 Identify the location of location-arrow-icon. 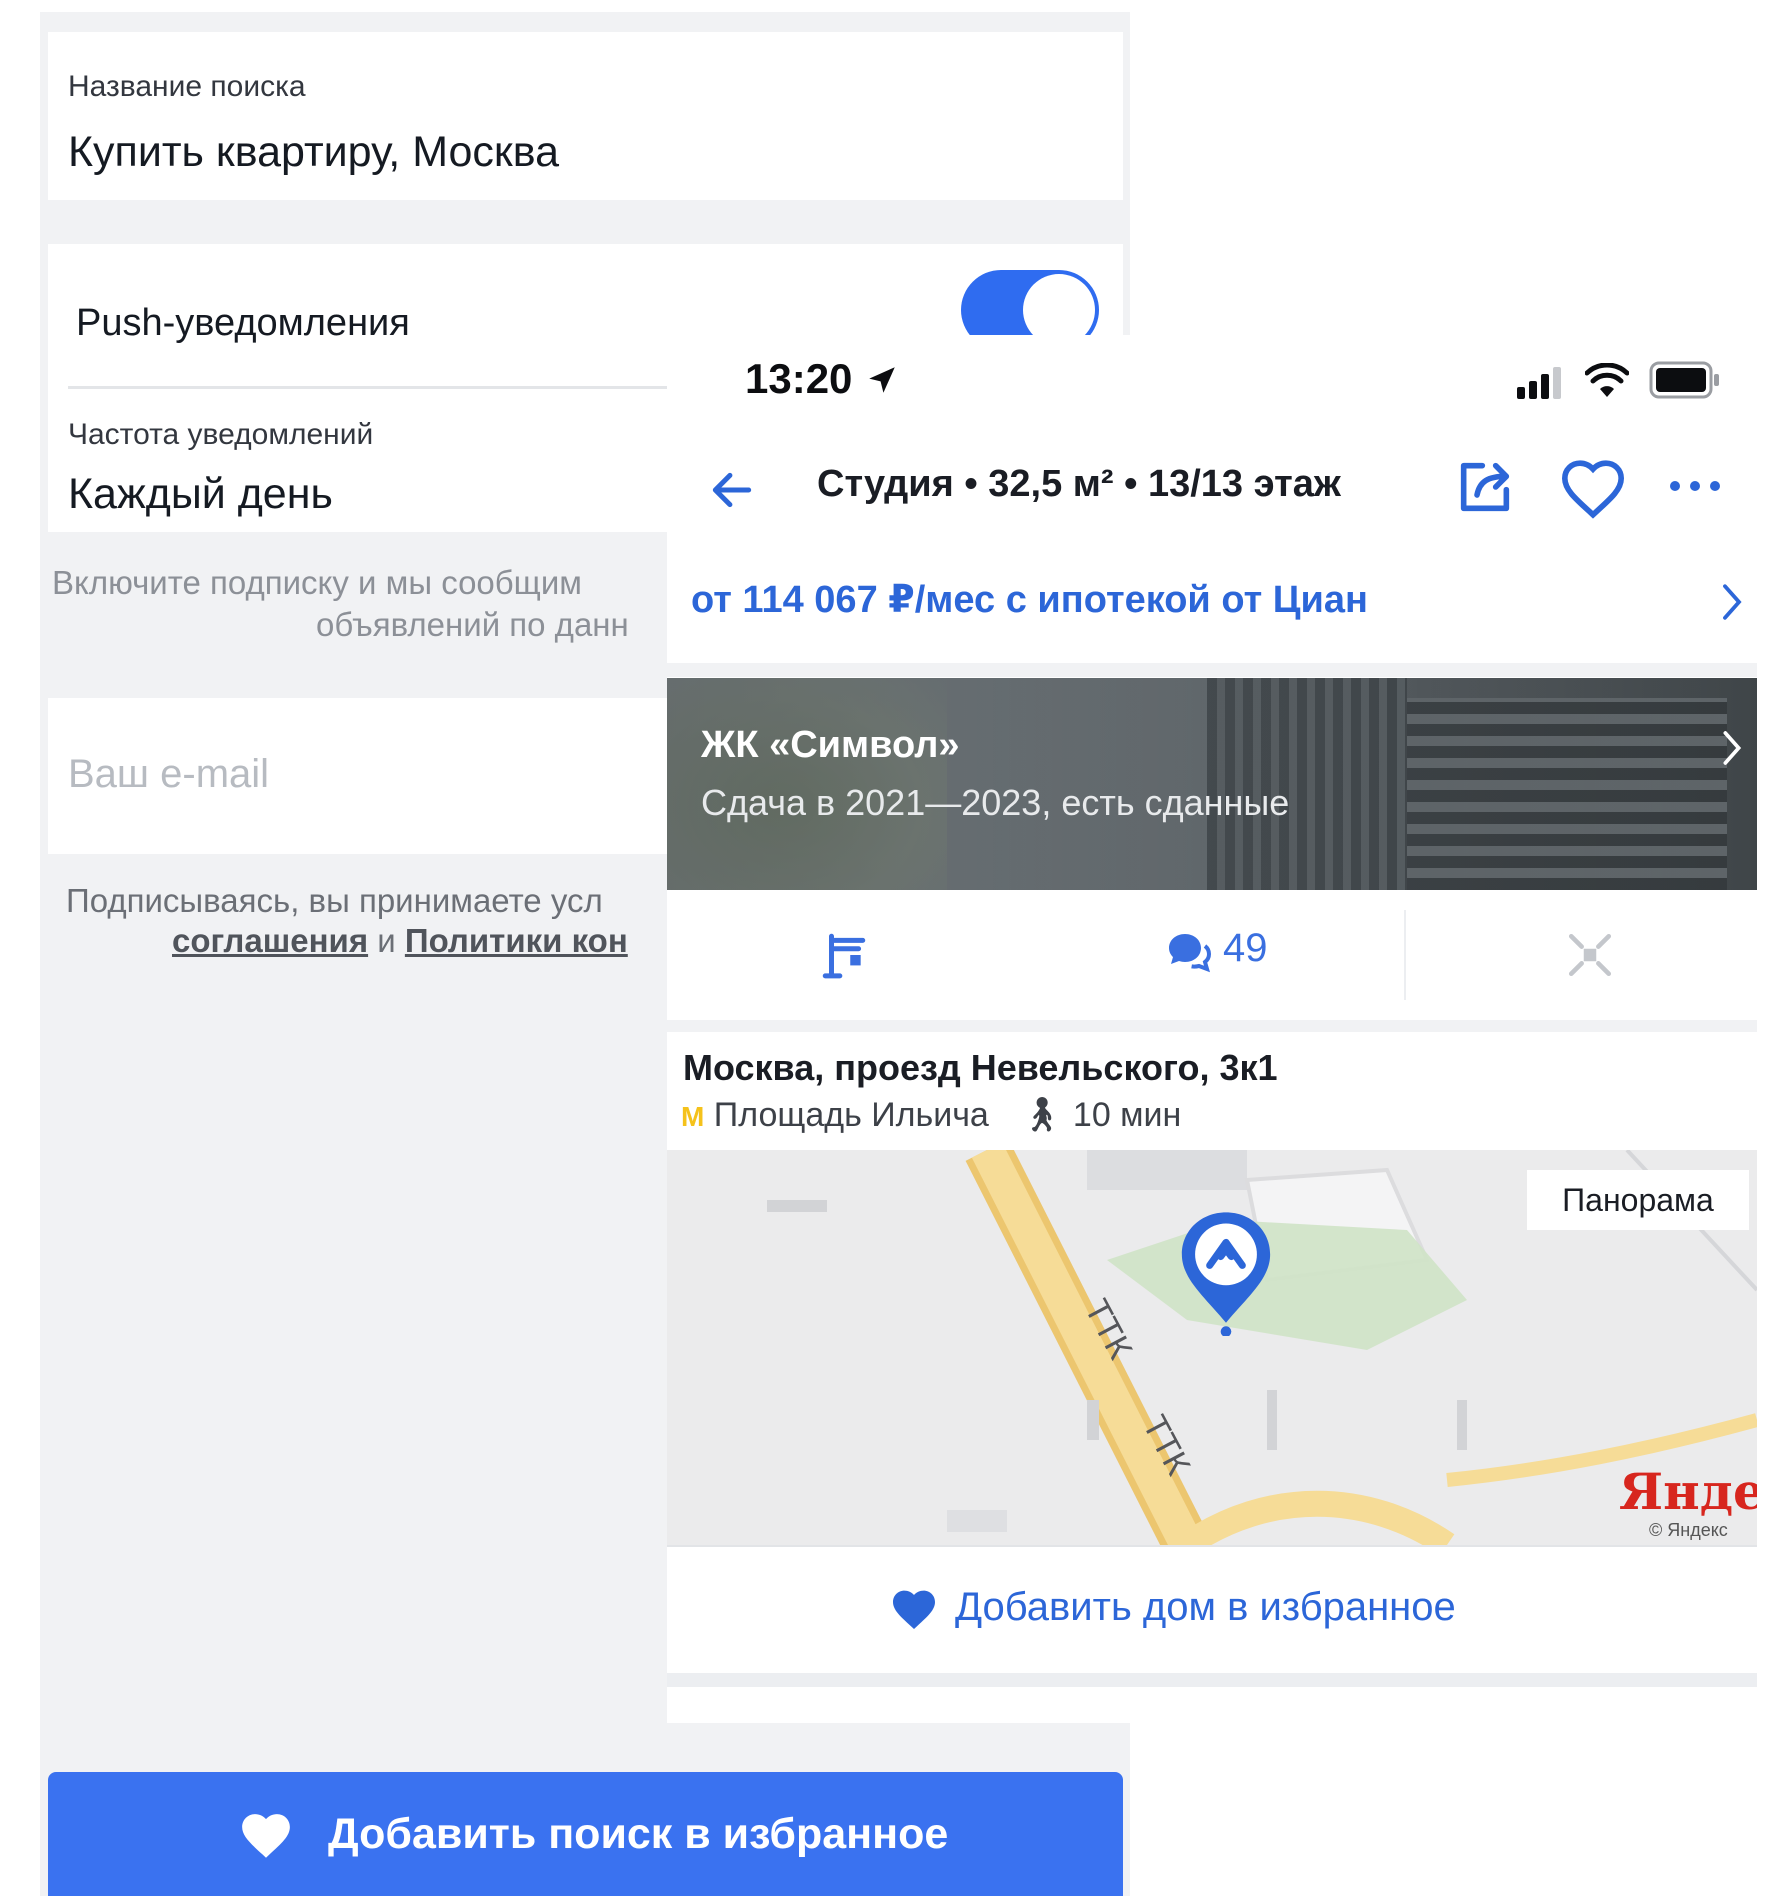
(882, 380).